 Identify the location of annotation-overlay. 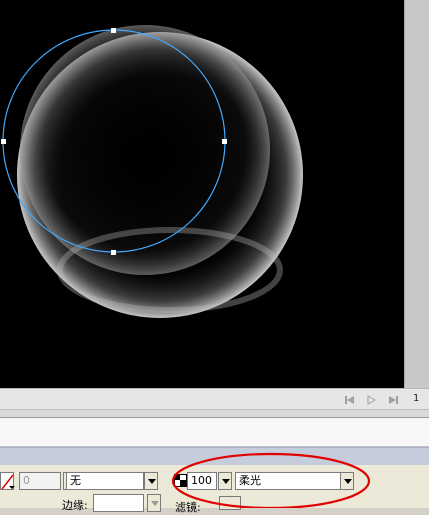
(271, 480).